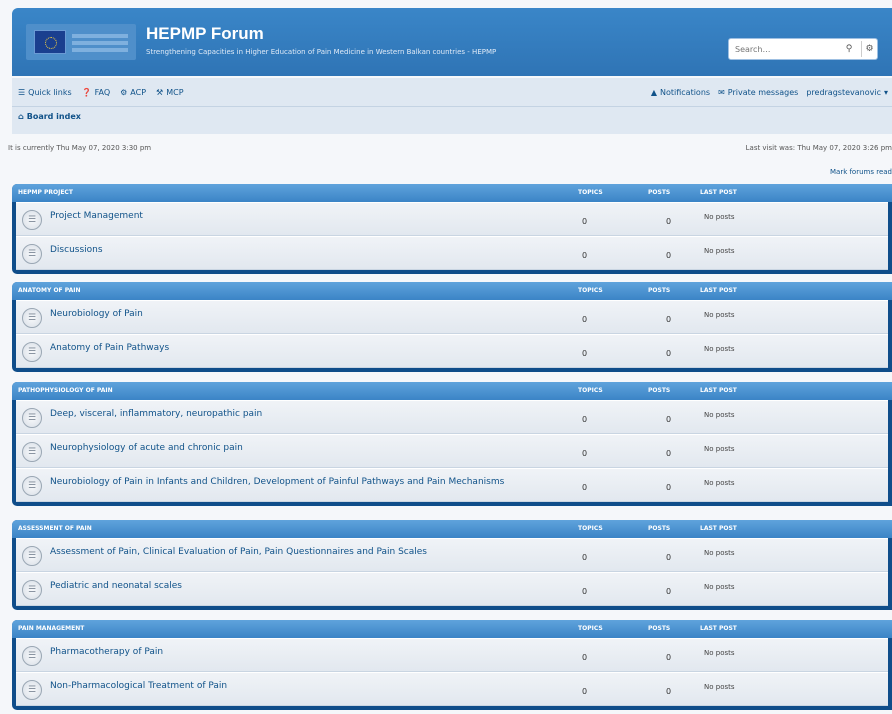 The width and height of the screenshot is (892, 714). Describe the element at coordinates (86, 92) in the screenshot. I see `question-icon: ❓` at that location.